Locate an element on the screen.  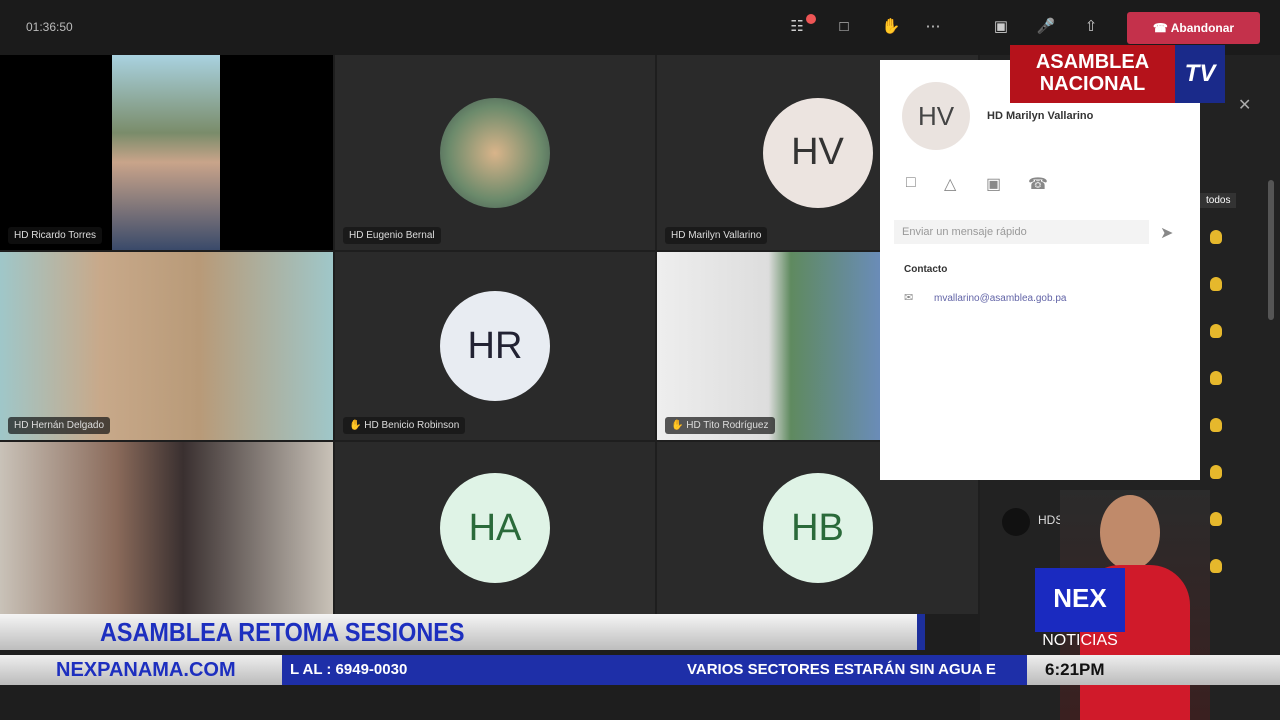
participants-icon: ☷ is located at coordinates (797, 27).